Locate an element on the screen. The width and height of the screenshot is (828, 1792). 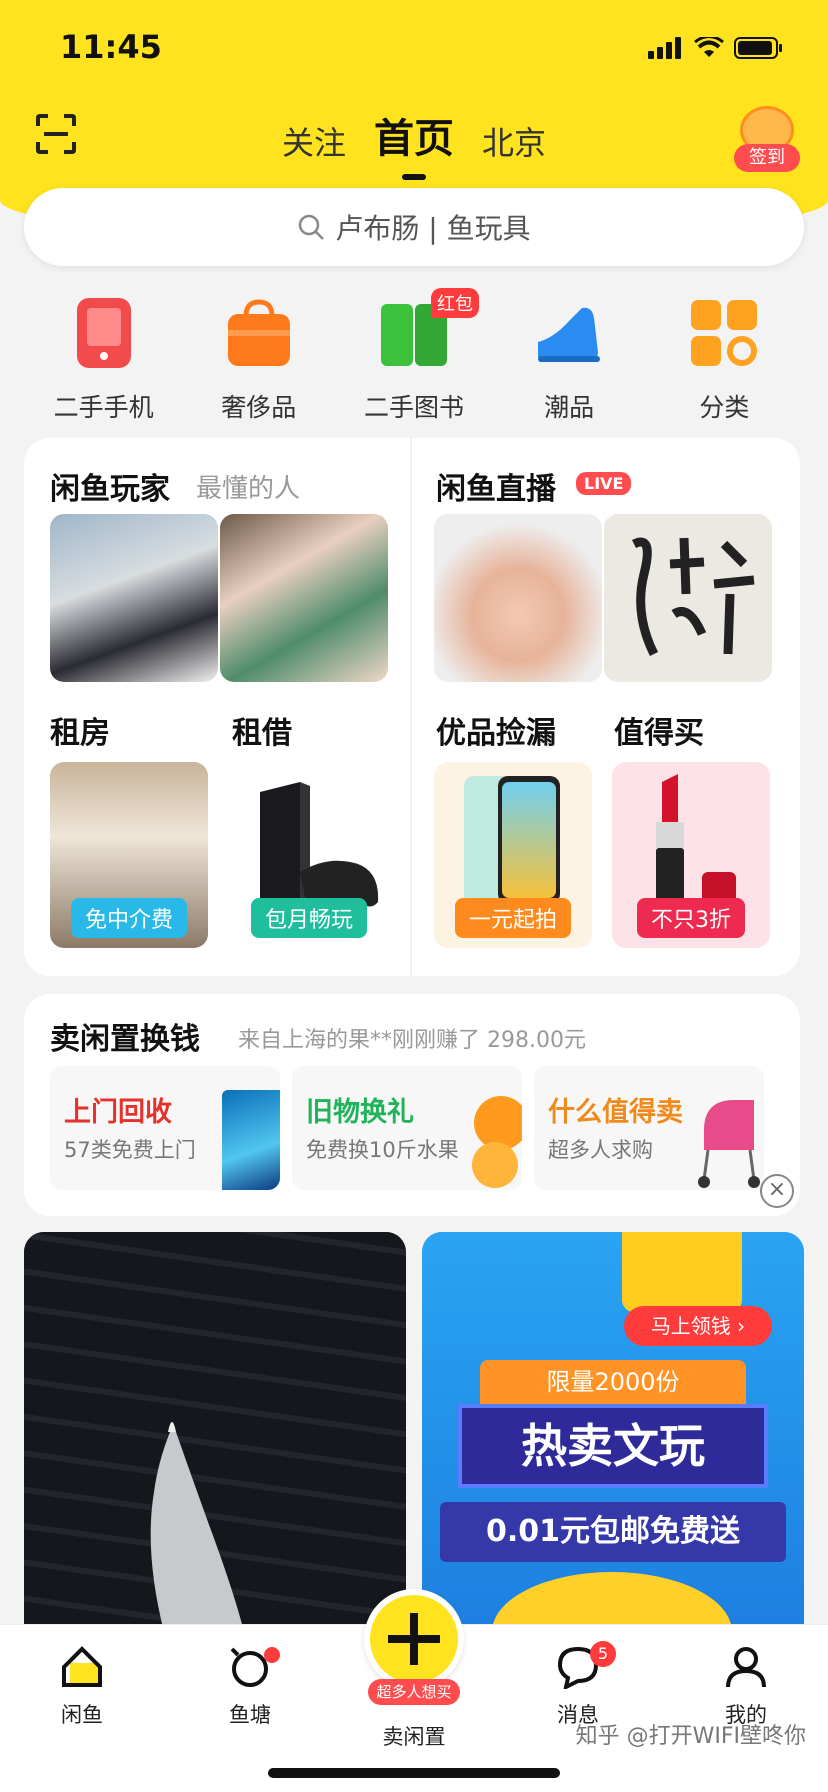
top-header: 关注 首页 北京 签到 is located at coordinates (414, 140).